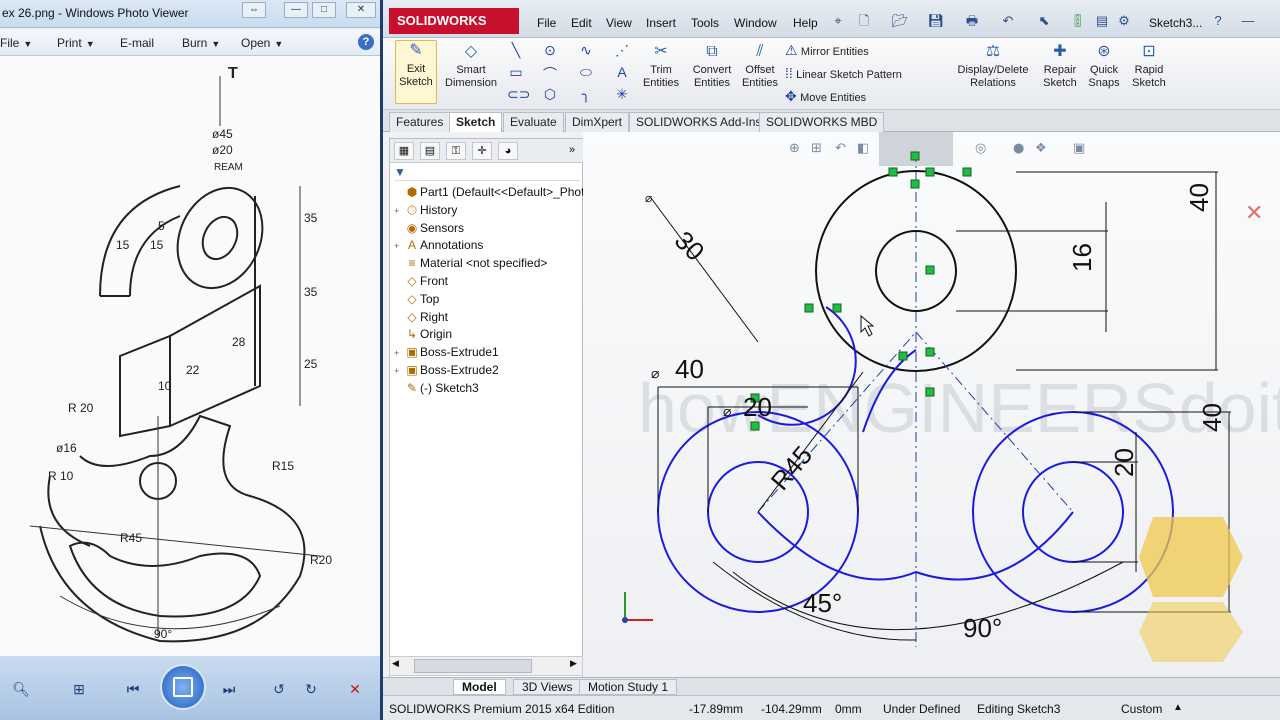 The width and height of the screenshot is (1280, 720). What do you see at coordinates (689, 369) in the screenshot?
I see `dimension-phi40: 40` at bounding box center [689, 369].